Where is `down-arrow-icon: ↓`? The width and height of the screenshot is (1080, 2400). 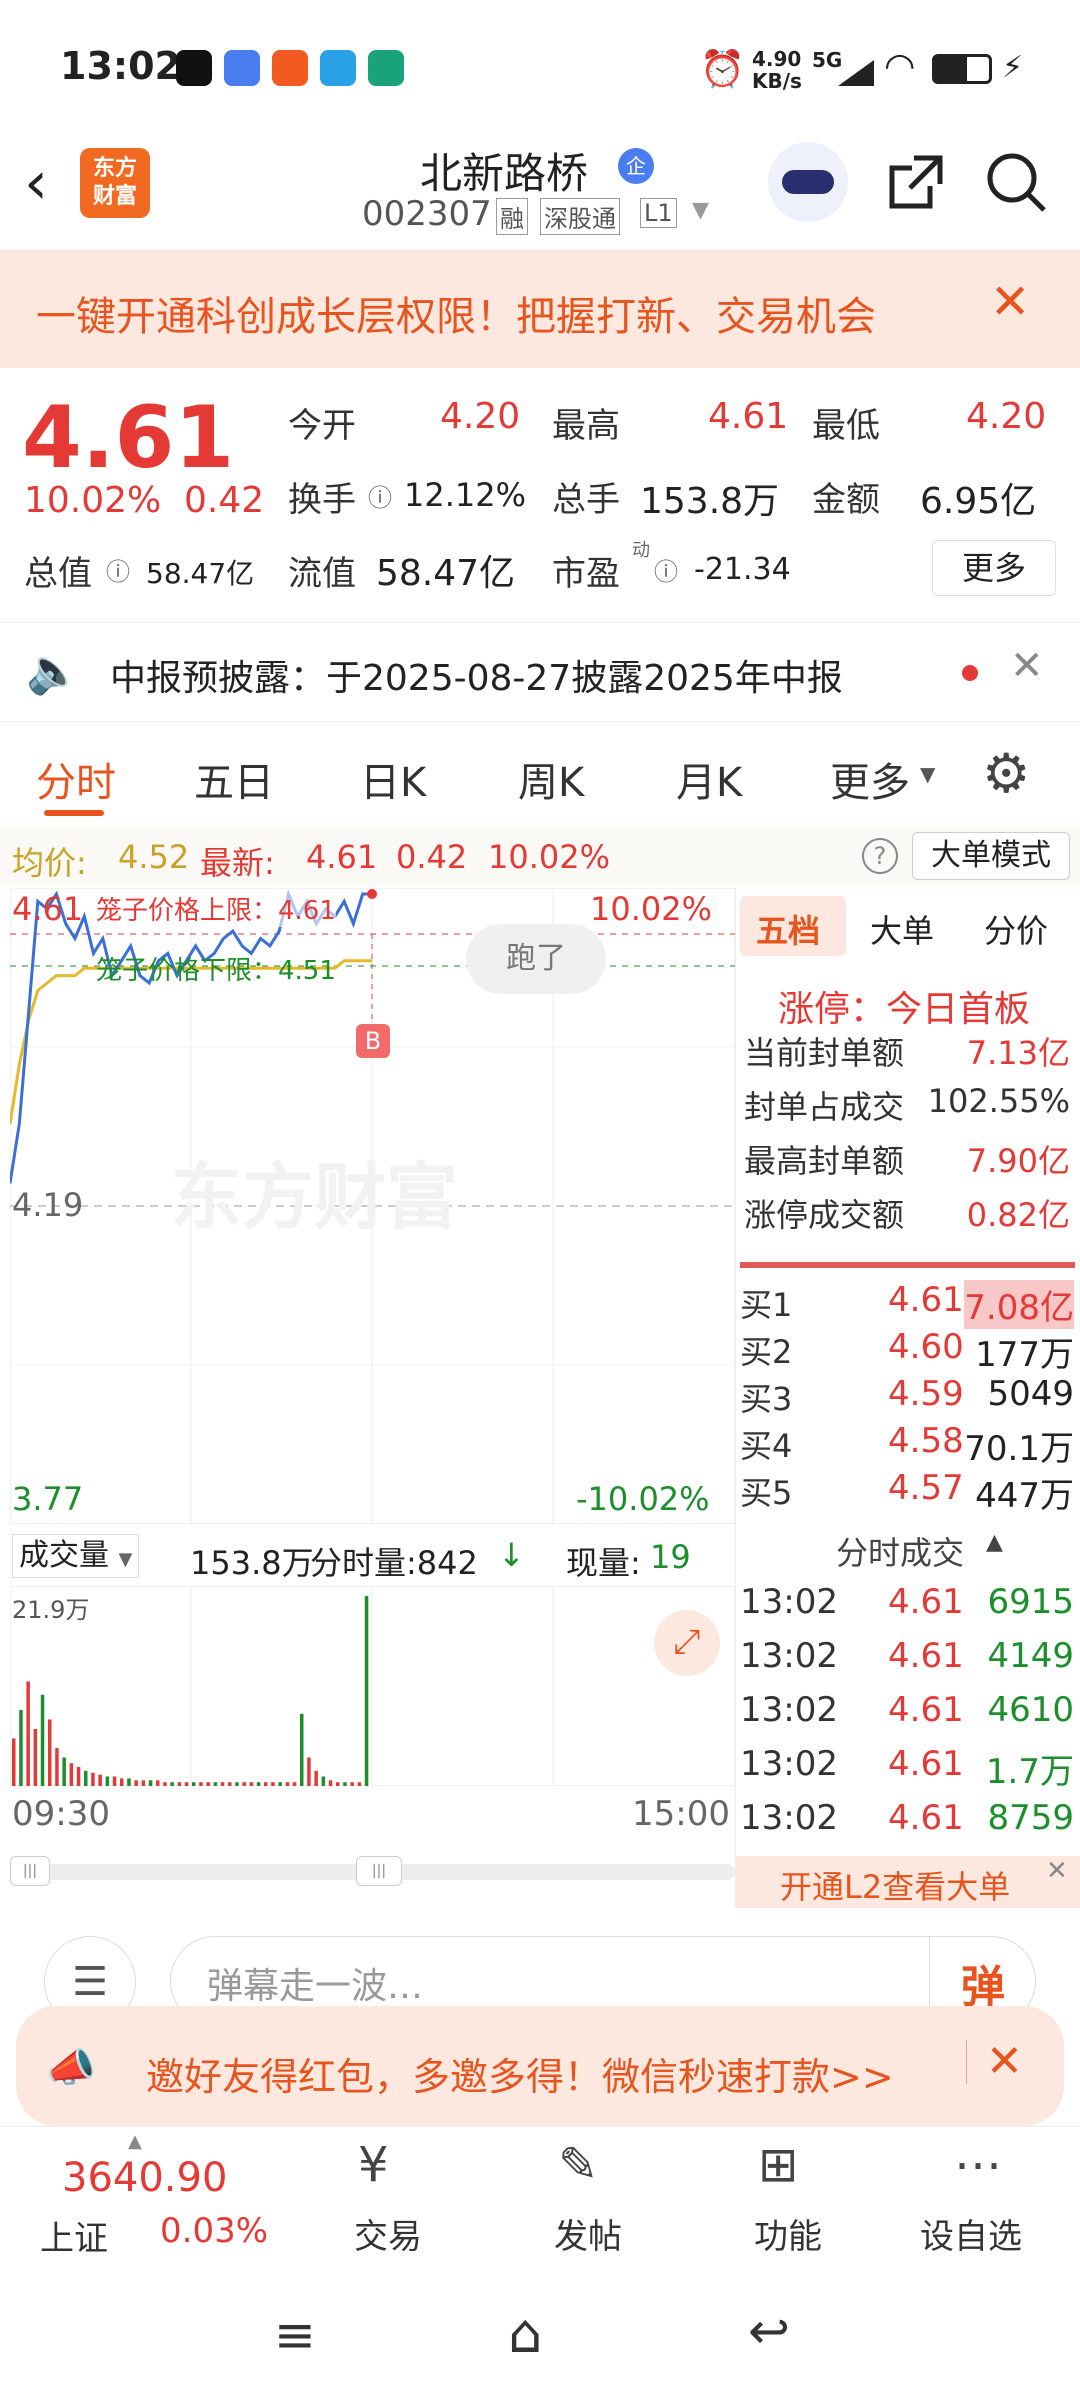 down-arrow-icon: ↓ is located at coordinates (511, 1555).